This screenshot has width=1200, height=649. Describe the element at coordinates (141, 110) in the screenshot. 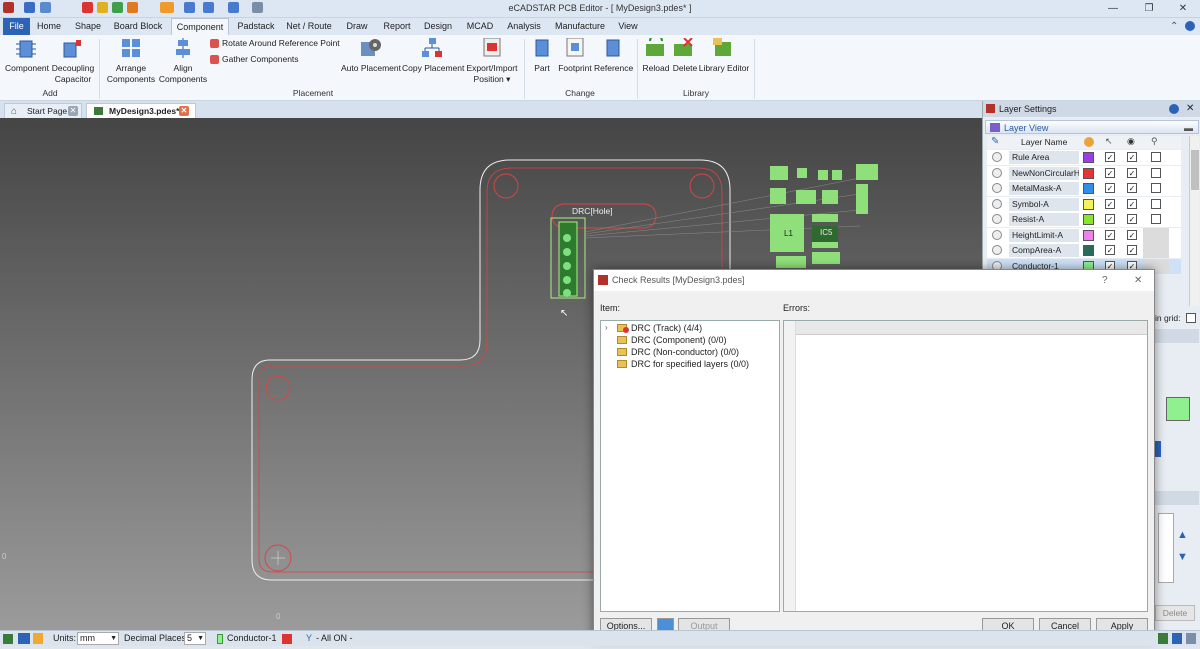

I see `tab-mydesign3: MyDesign3.pdes* ✕` at that location.